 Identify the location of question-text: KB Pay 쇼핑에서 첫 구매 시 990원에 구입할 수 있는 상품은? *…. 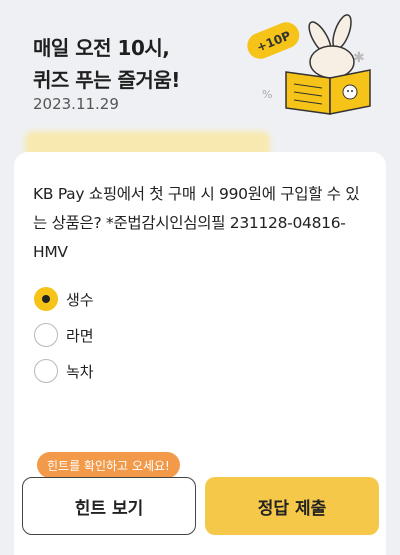
(196, 223).